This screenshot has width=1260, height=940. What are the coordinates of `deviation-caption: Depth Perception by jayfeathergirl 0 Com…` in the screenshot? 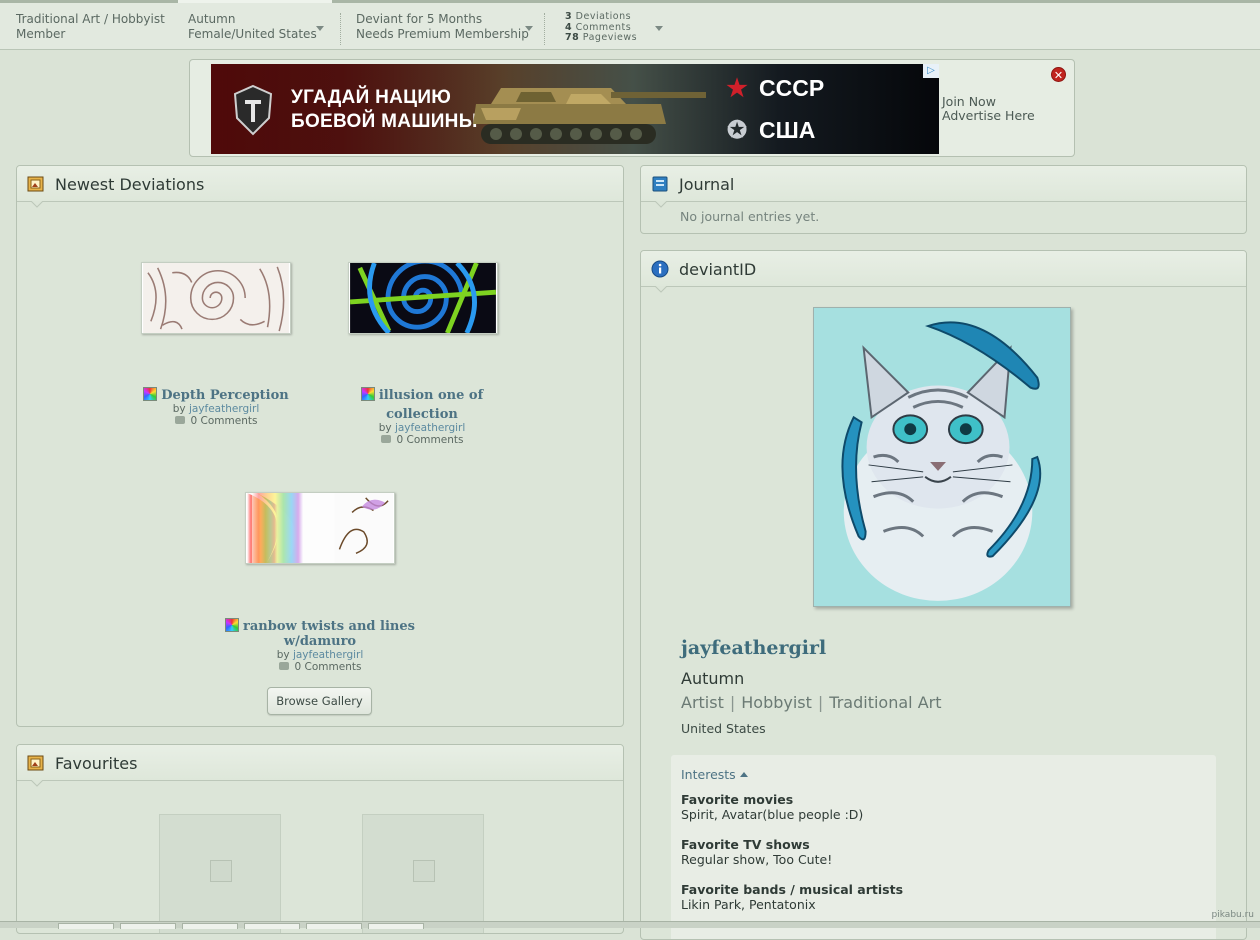 It's located at (216, 405).